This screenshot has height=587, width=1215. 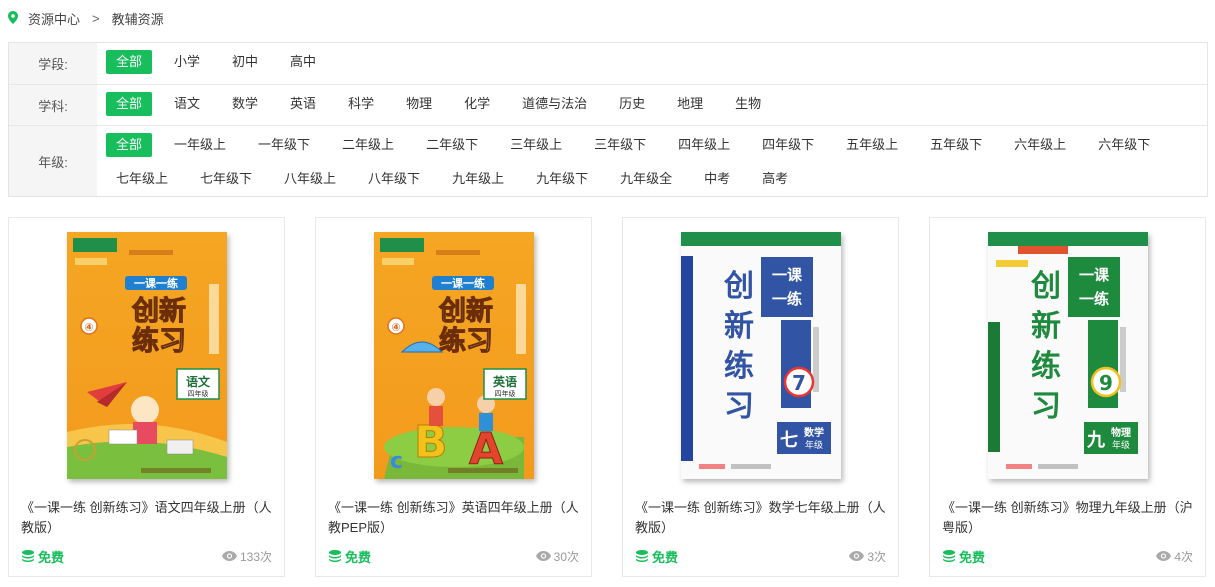 What do you see at coordinates (990, 423) in the screenshot?
I see `svg-text: WULI` at bounding box center [990, 423].